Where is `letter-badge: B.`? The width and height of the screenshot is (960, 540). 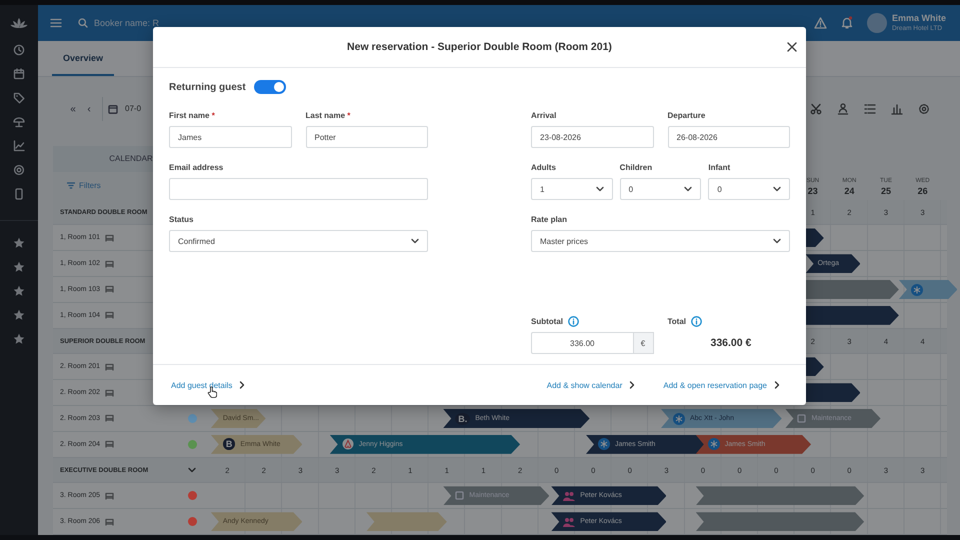
letter-badge: B. is located at coordinates (462, 418).